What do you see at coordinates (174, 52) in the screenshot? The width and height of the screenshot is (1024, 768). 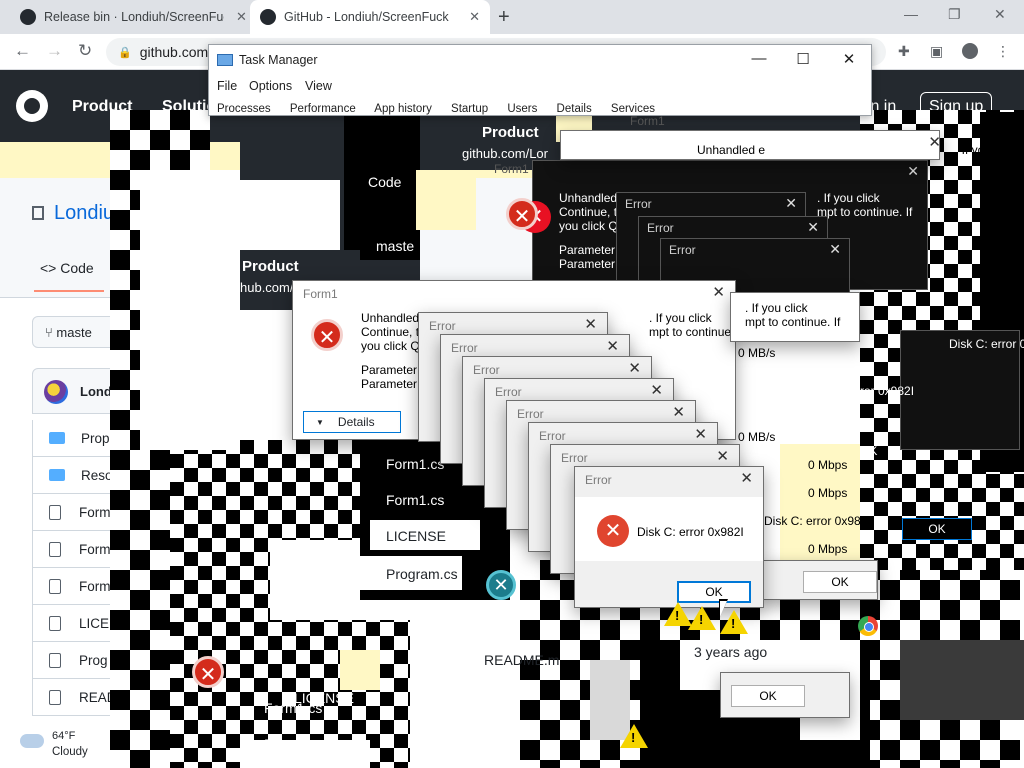 I see `url-text: github.com` at bounding box center [174, 52].